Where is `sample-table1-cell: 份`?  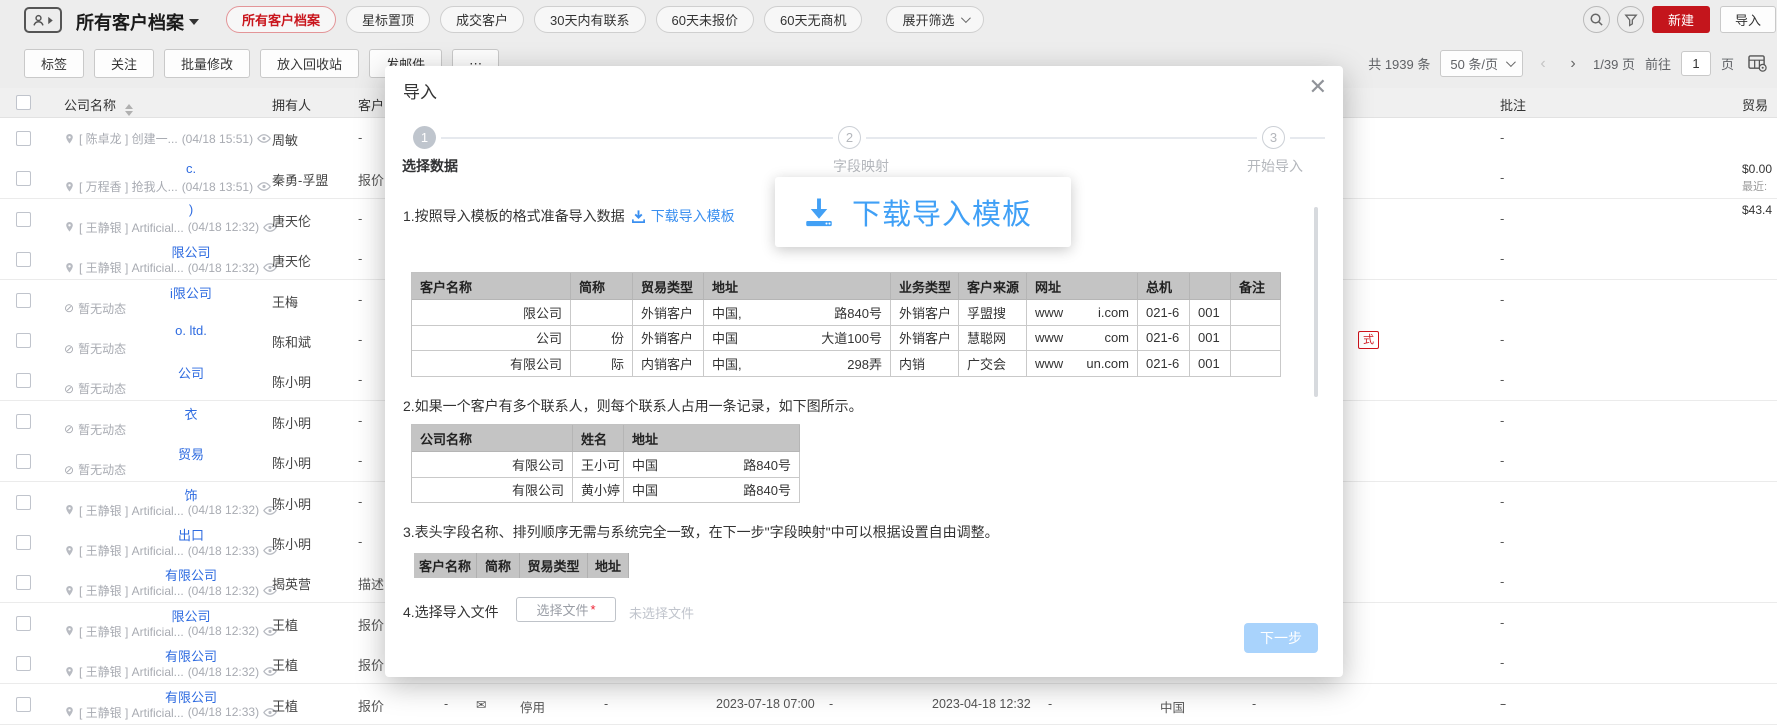 sample-table1-cell: 份 is located at coordinates (602, 338).